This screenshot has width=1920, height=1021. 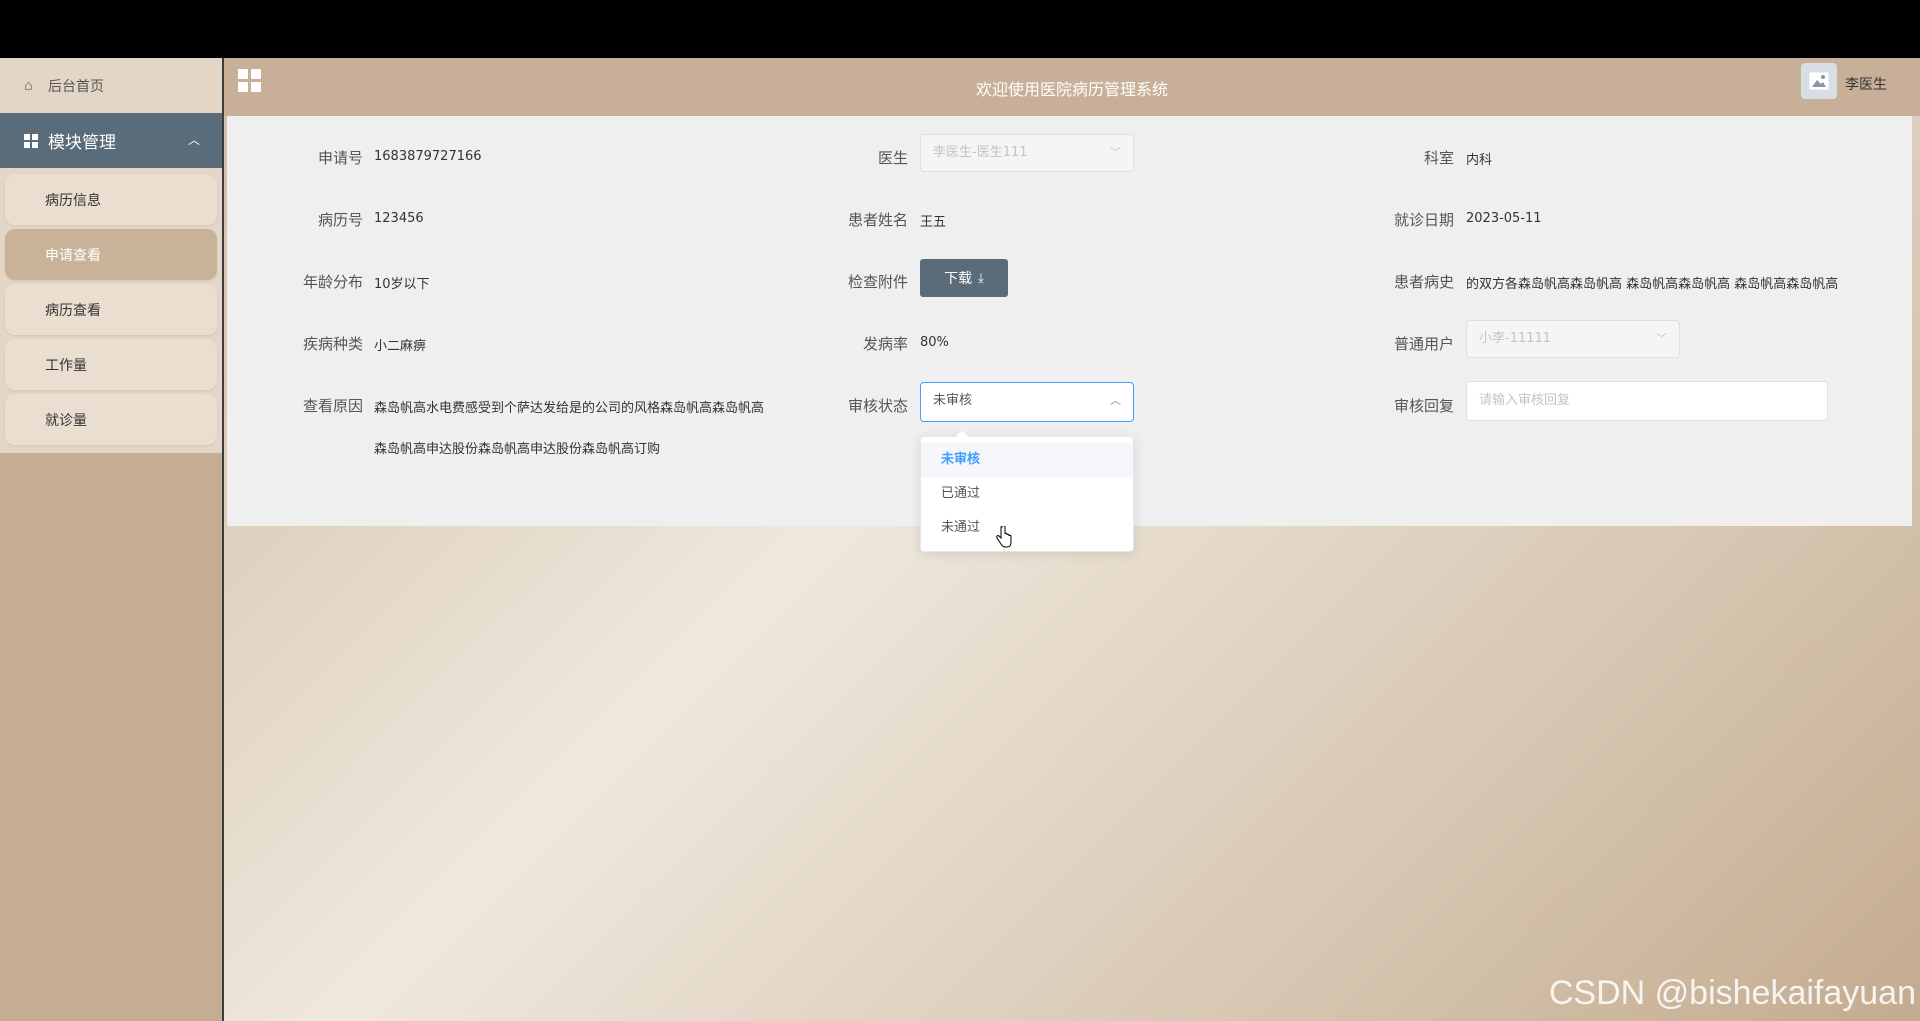 What do you see at coordinates (981, 278) in the screenshot?
I see `download-icon: ⤓` at bounding box center [981, 278].